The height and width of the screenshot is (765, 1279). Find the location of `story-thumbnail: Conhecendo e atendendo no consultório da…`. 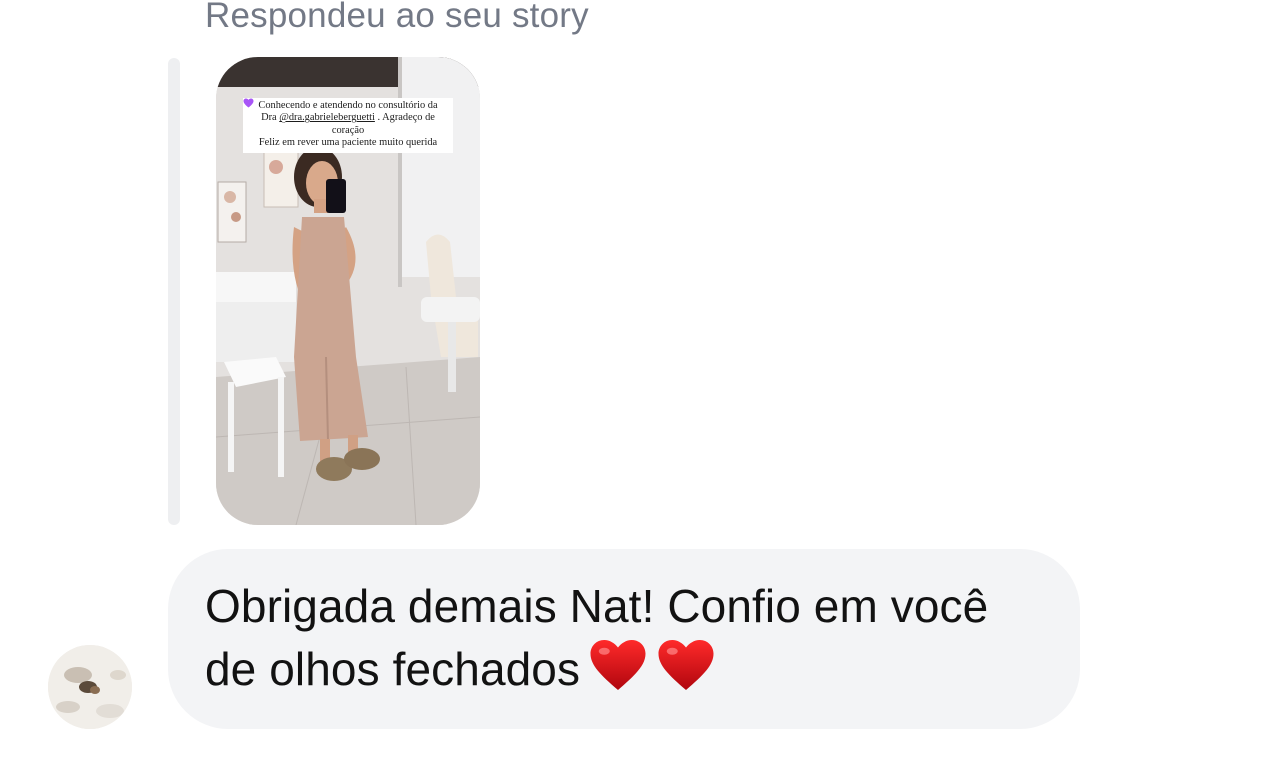

story-thumbnail: Conhecendo e atendendo no consultório da… is located at coordinates (348, 291).